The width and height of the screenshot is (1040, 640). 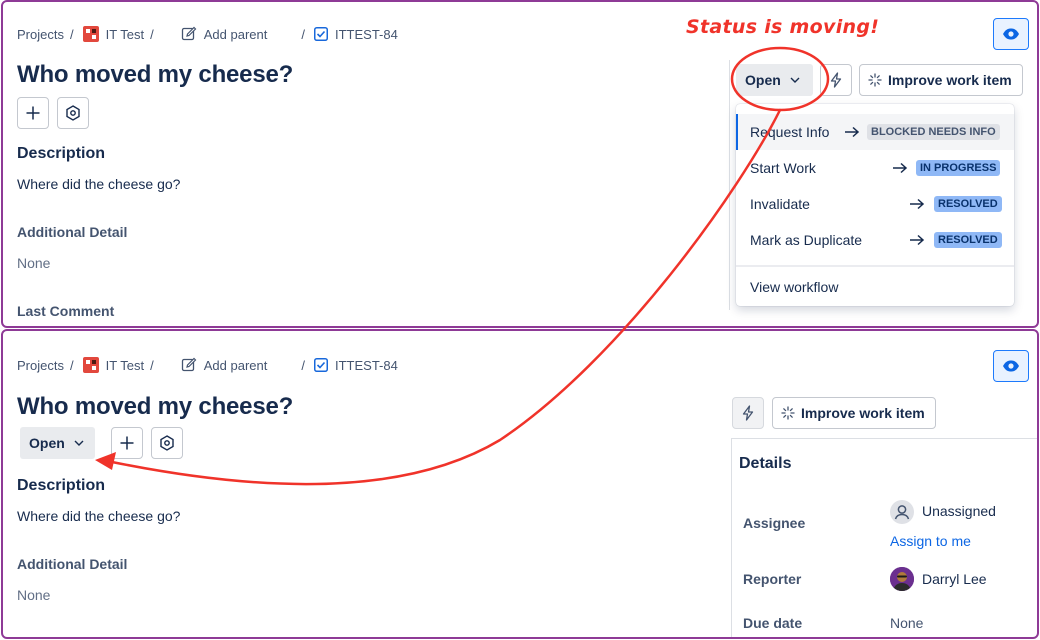 I want to click on due-date-label: Due date, so click(x=773, y=623).